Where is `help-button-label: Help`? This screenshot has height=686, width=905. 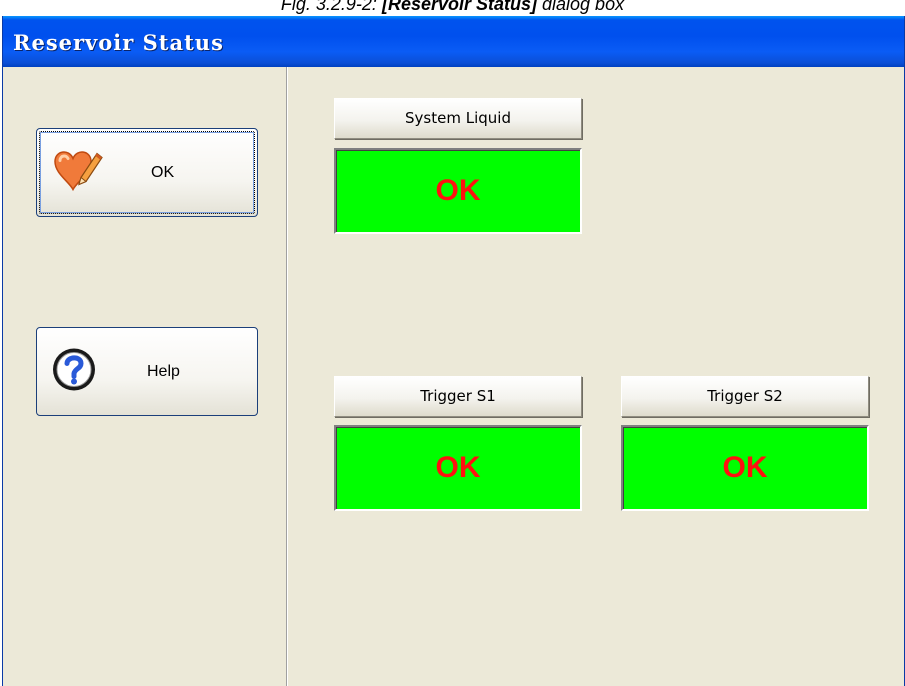 help-button-label: Help is located at coordinates (163, 371).